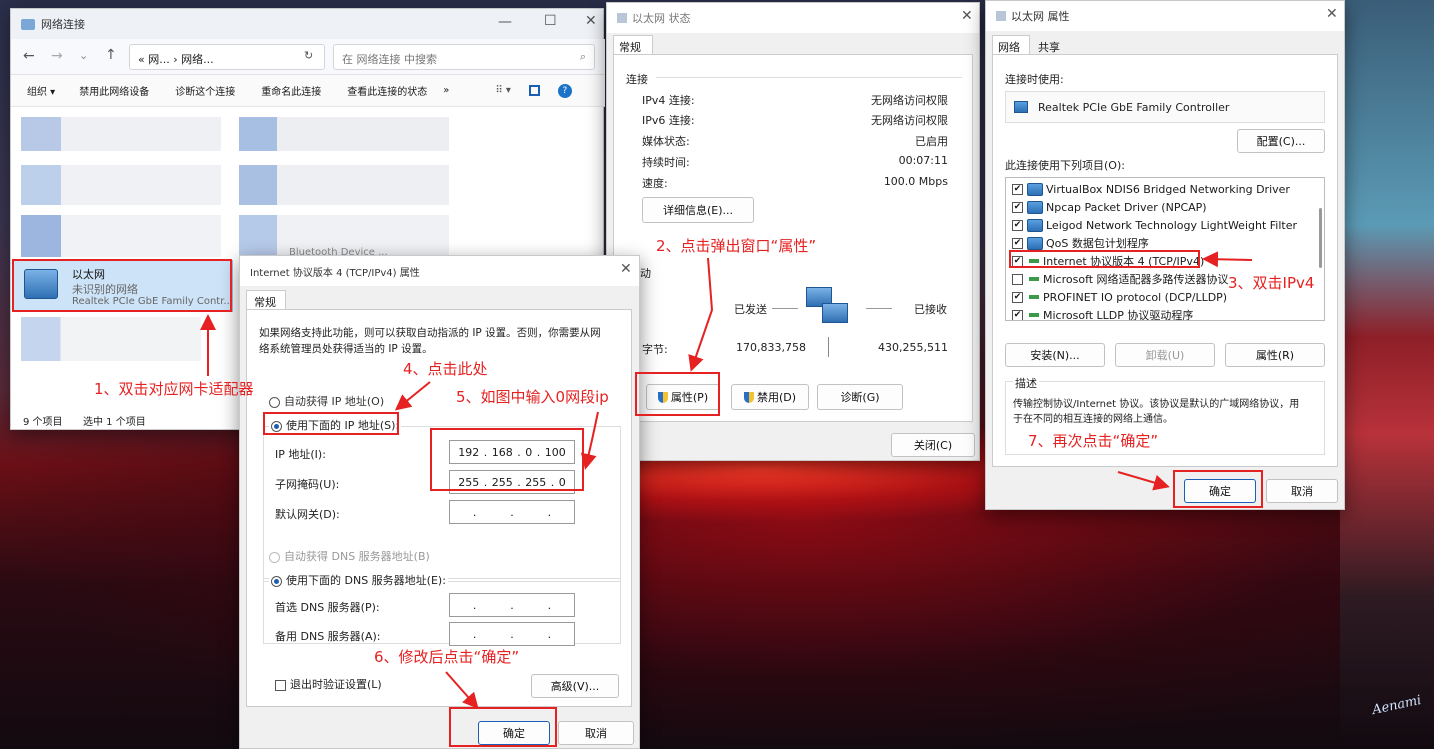  Describe the element at coordinates (447, 657) in the screenshot. I see `annotation-step6: 6、修改后点击“确定”` at that location.